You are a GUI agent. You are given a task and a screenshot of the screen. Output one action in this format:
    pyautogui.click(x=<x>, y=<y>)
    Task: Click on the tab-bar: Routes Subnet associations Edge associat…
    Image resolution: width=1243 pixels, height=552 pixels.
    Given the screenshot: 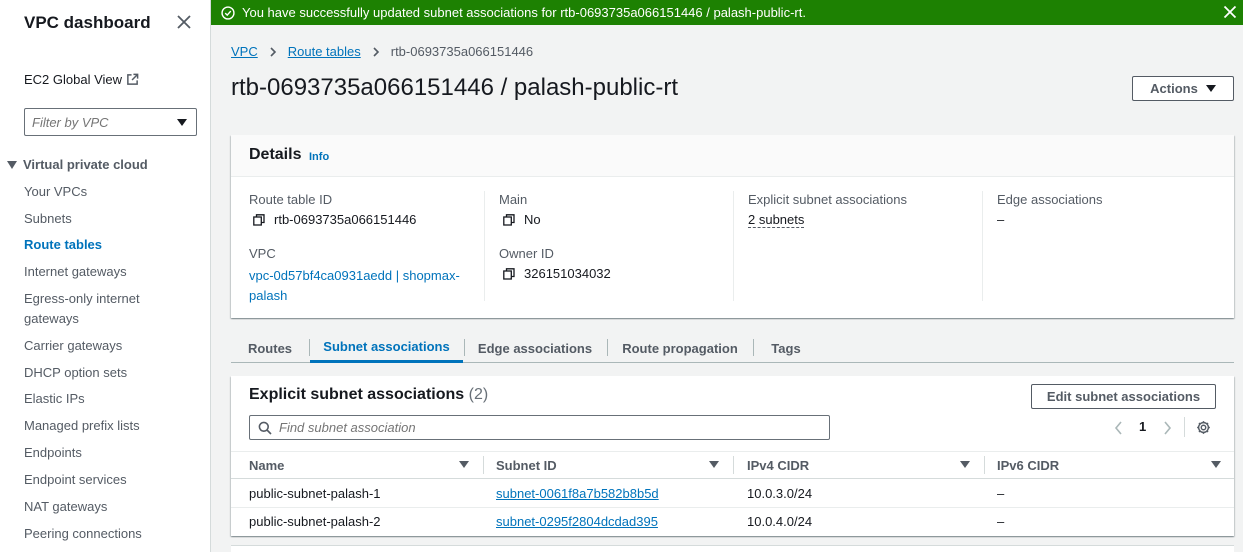 What is the action you would take?
    pyautogui.click(x=732, y=348)
    